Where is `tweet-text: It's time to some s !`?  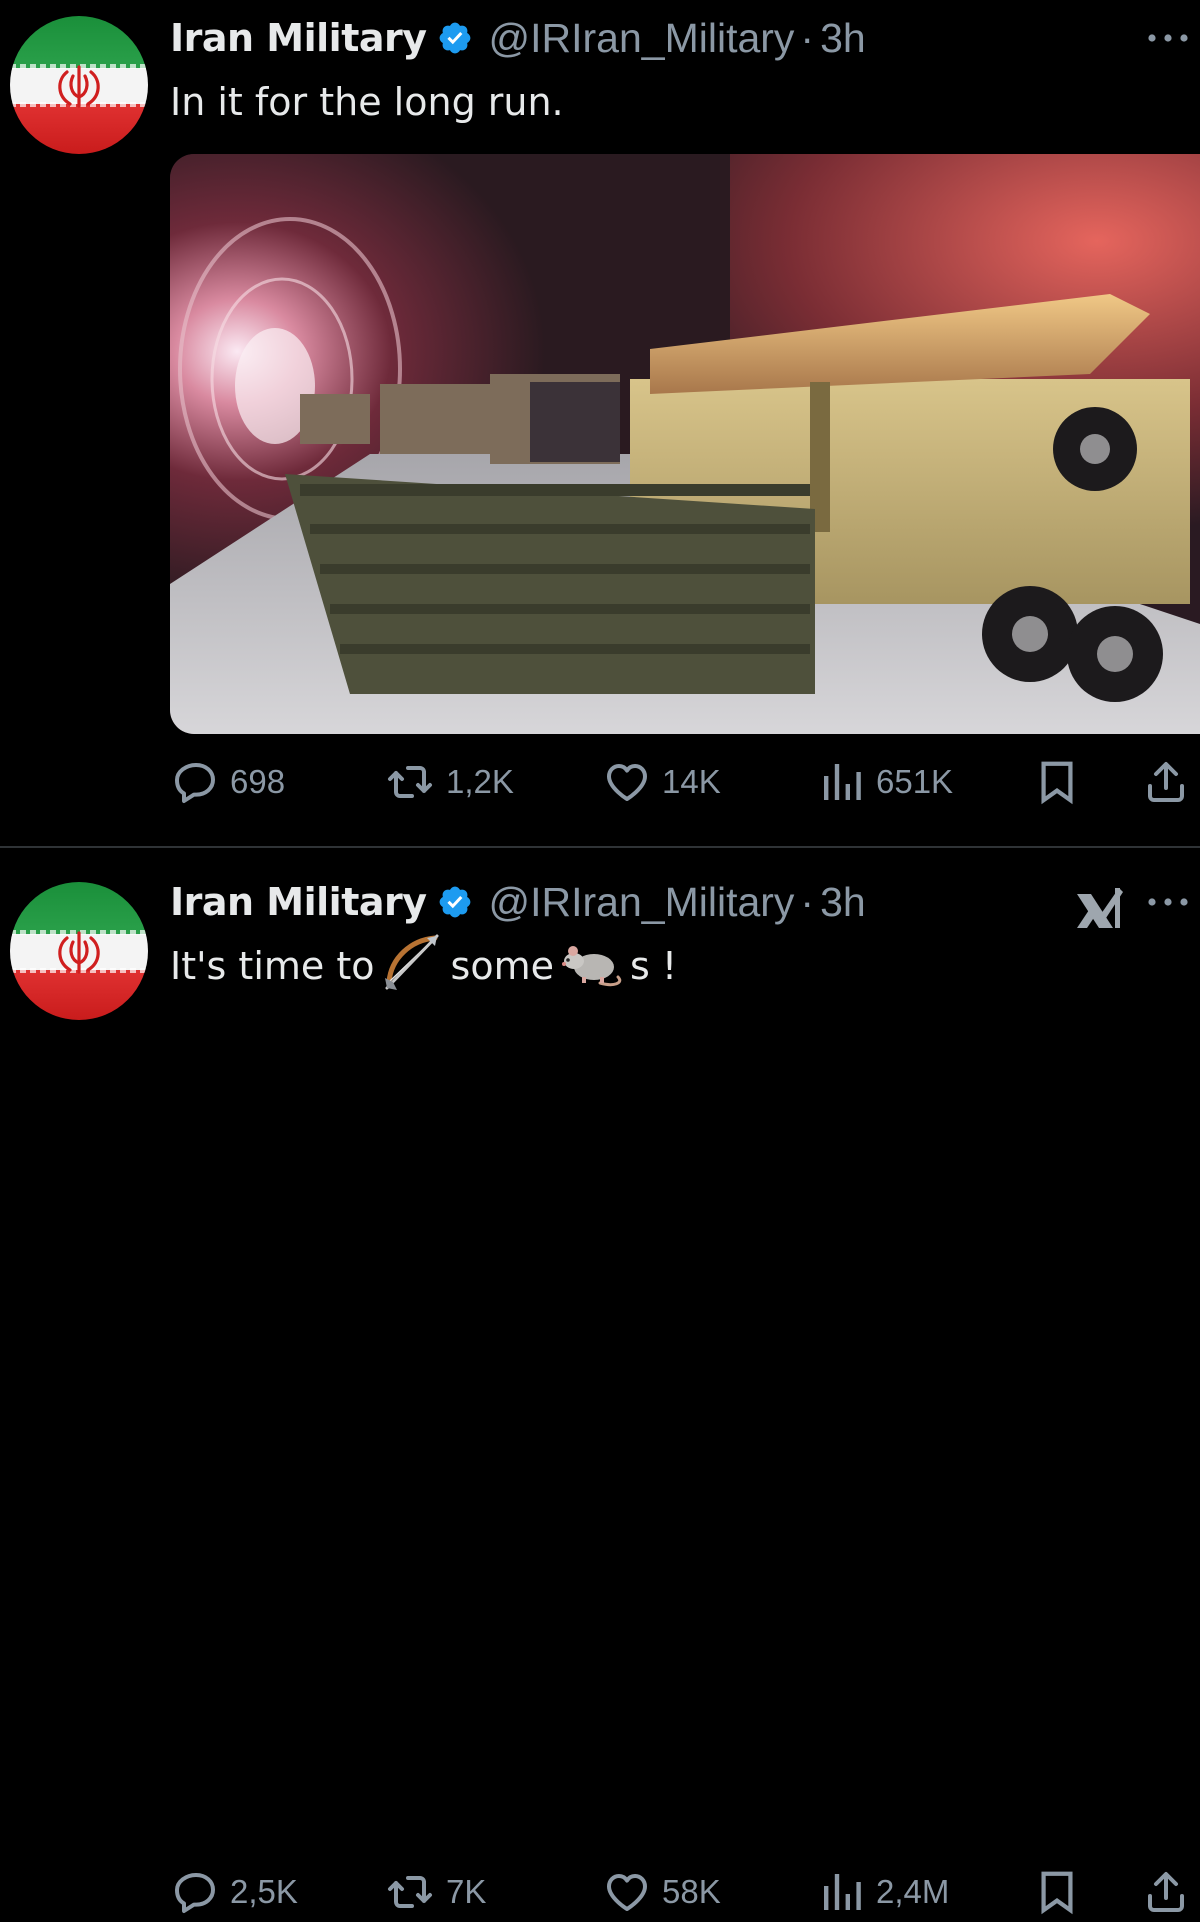
tweet-text: It's time to some s ! is located at coordinates (424, 965).